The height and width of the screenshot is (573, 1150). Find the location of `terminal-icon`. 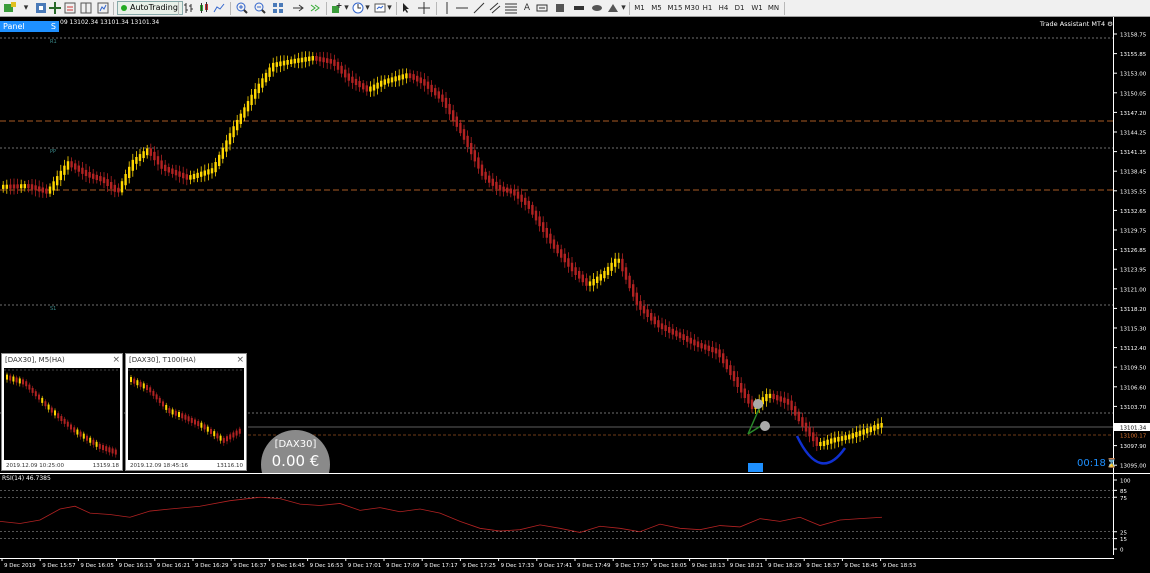

terminal-icon is located at coordinates (70, 8).